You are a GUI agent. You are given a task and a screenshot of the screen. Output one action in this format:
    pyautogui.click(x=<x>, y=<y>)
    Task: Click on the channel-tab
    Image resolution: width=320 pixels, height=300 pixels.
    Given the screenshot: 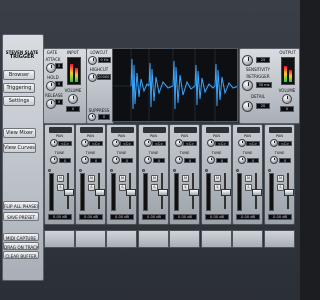 What is the action you would take?
    pyautogui.click(x=217, y=130)
    